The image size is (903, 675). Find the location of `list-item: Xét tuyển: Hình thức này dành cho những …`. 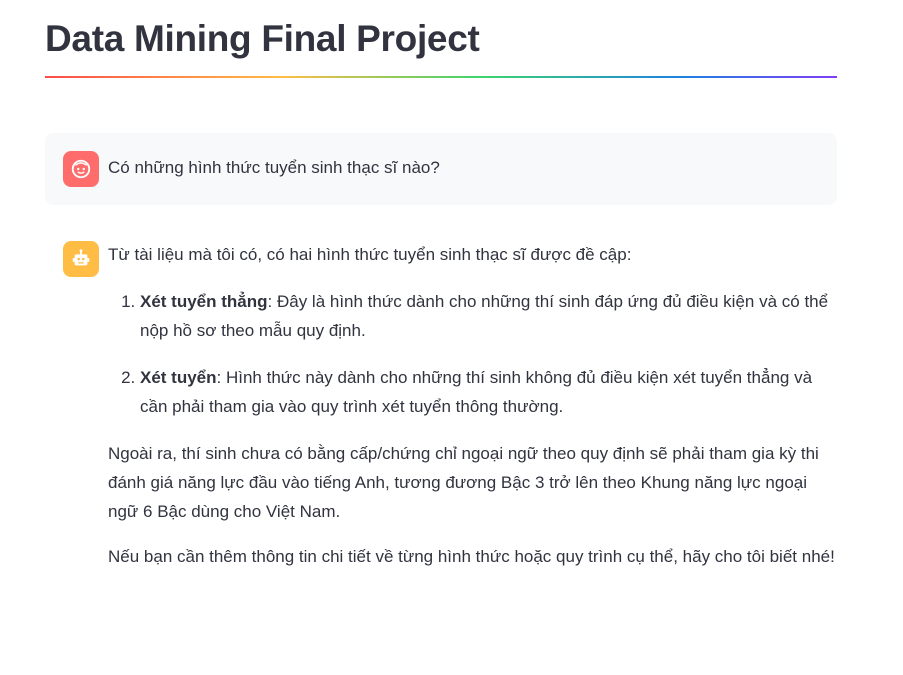

list-item: Xét tuyển: Hình thức này dành cho những … is located at coordinates (489, 392).